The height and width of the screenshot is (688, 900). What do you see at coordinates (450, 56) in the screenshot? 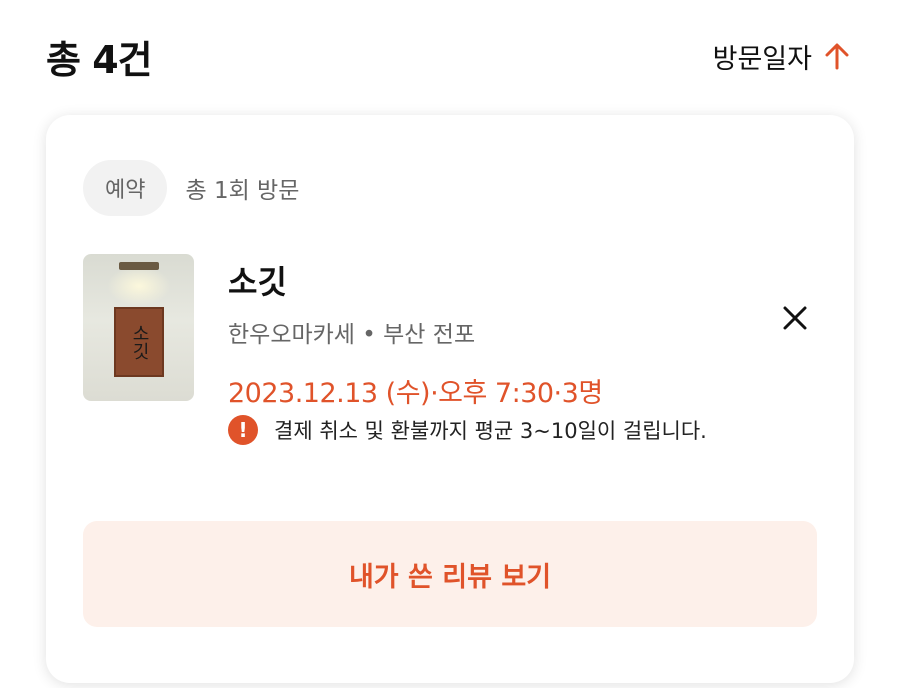
I see `list-header: 총 4건 방문일자` at bounding box center [450, 56].